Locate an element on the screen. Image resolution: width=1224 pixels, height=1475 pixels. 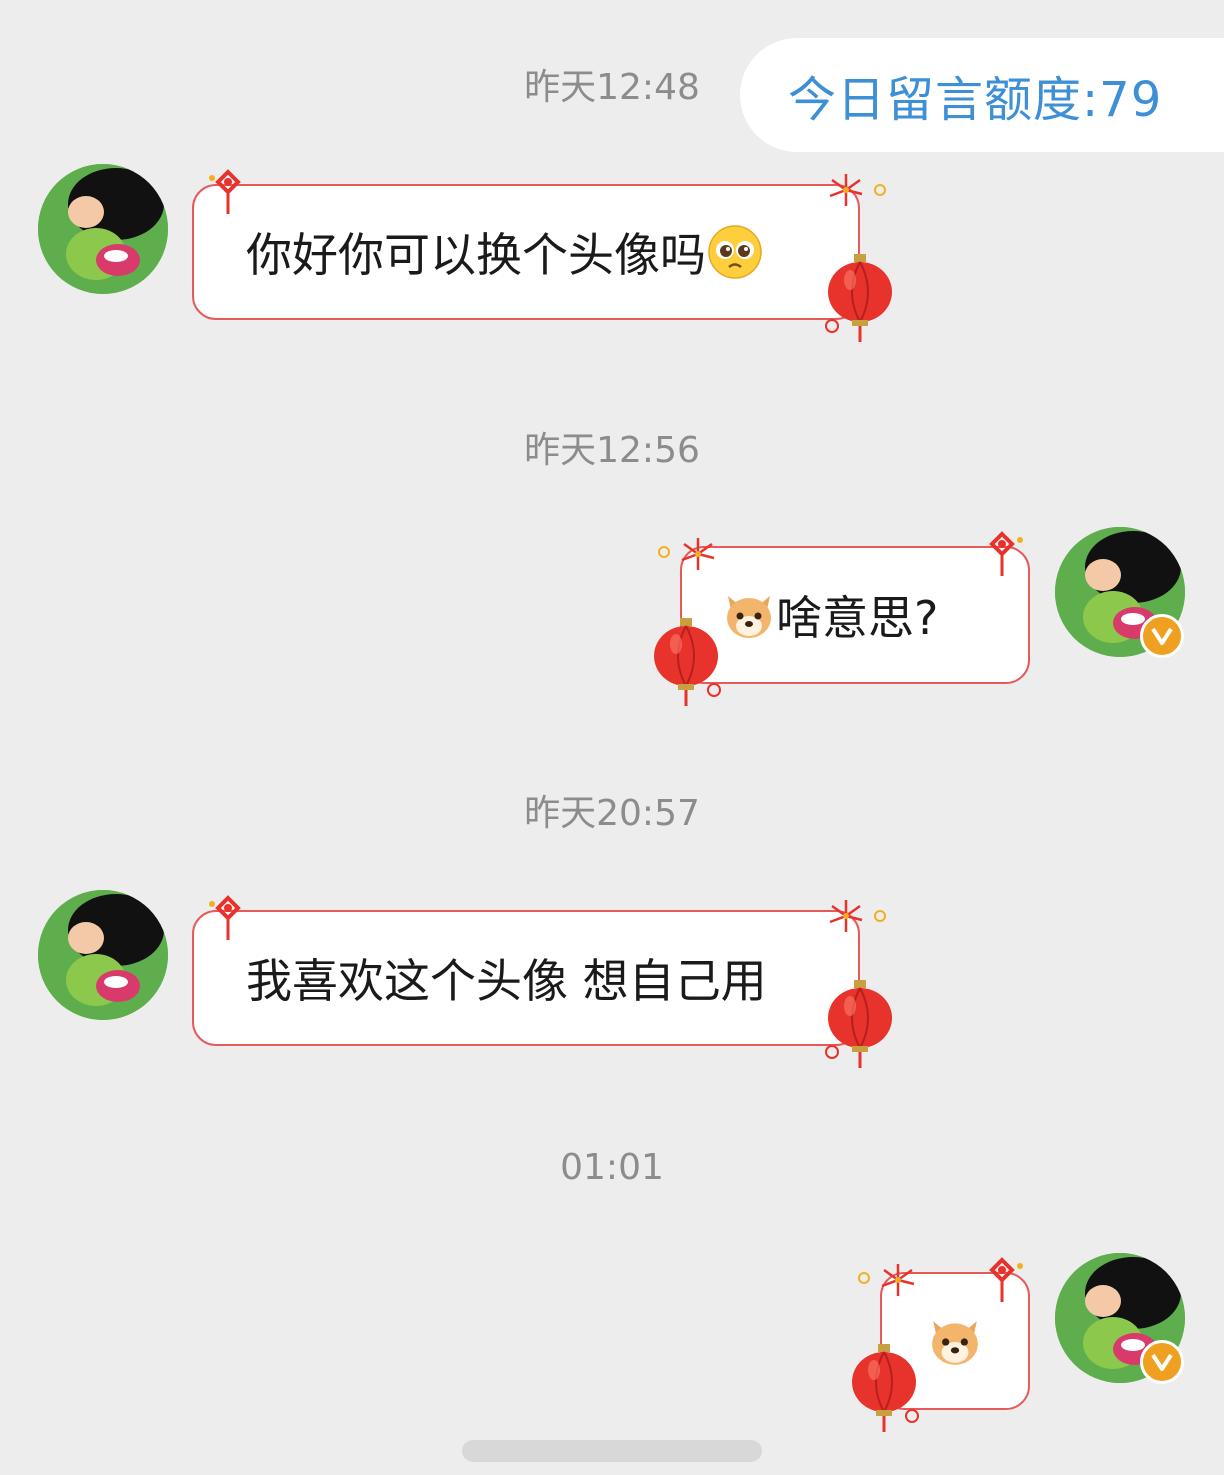
message-text: 啥意思? is located at coordinates (857, 618).